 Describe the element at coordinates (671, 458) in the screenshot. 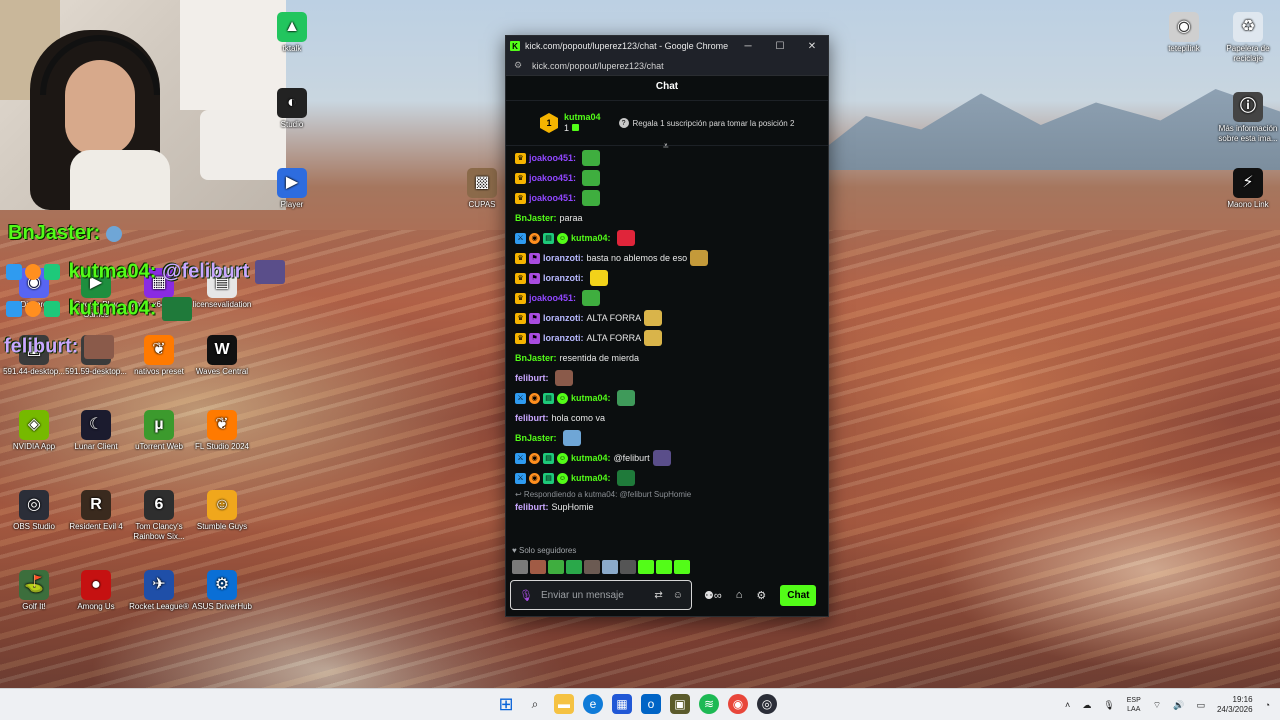

I see `chat-message: ⚔ ◉ ▤ ☺ kutma04: @feliburt` at that location.